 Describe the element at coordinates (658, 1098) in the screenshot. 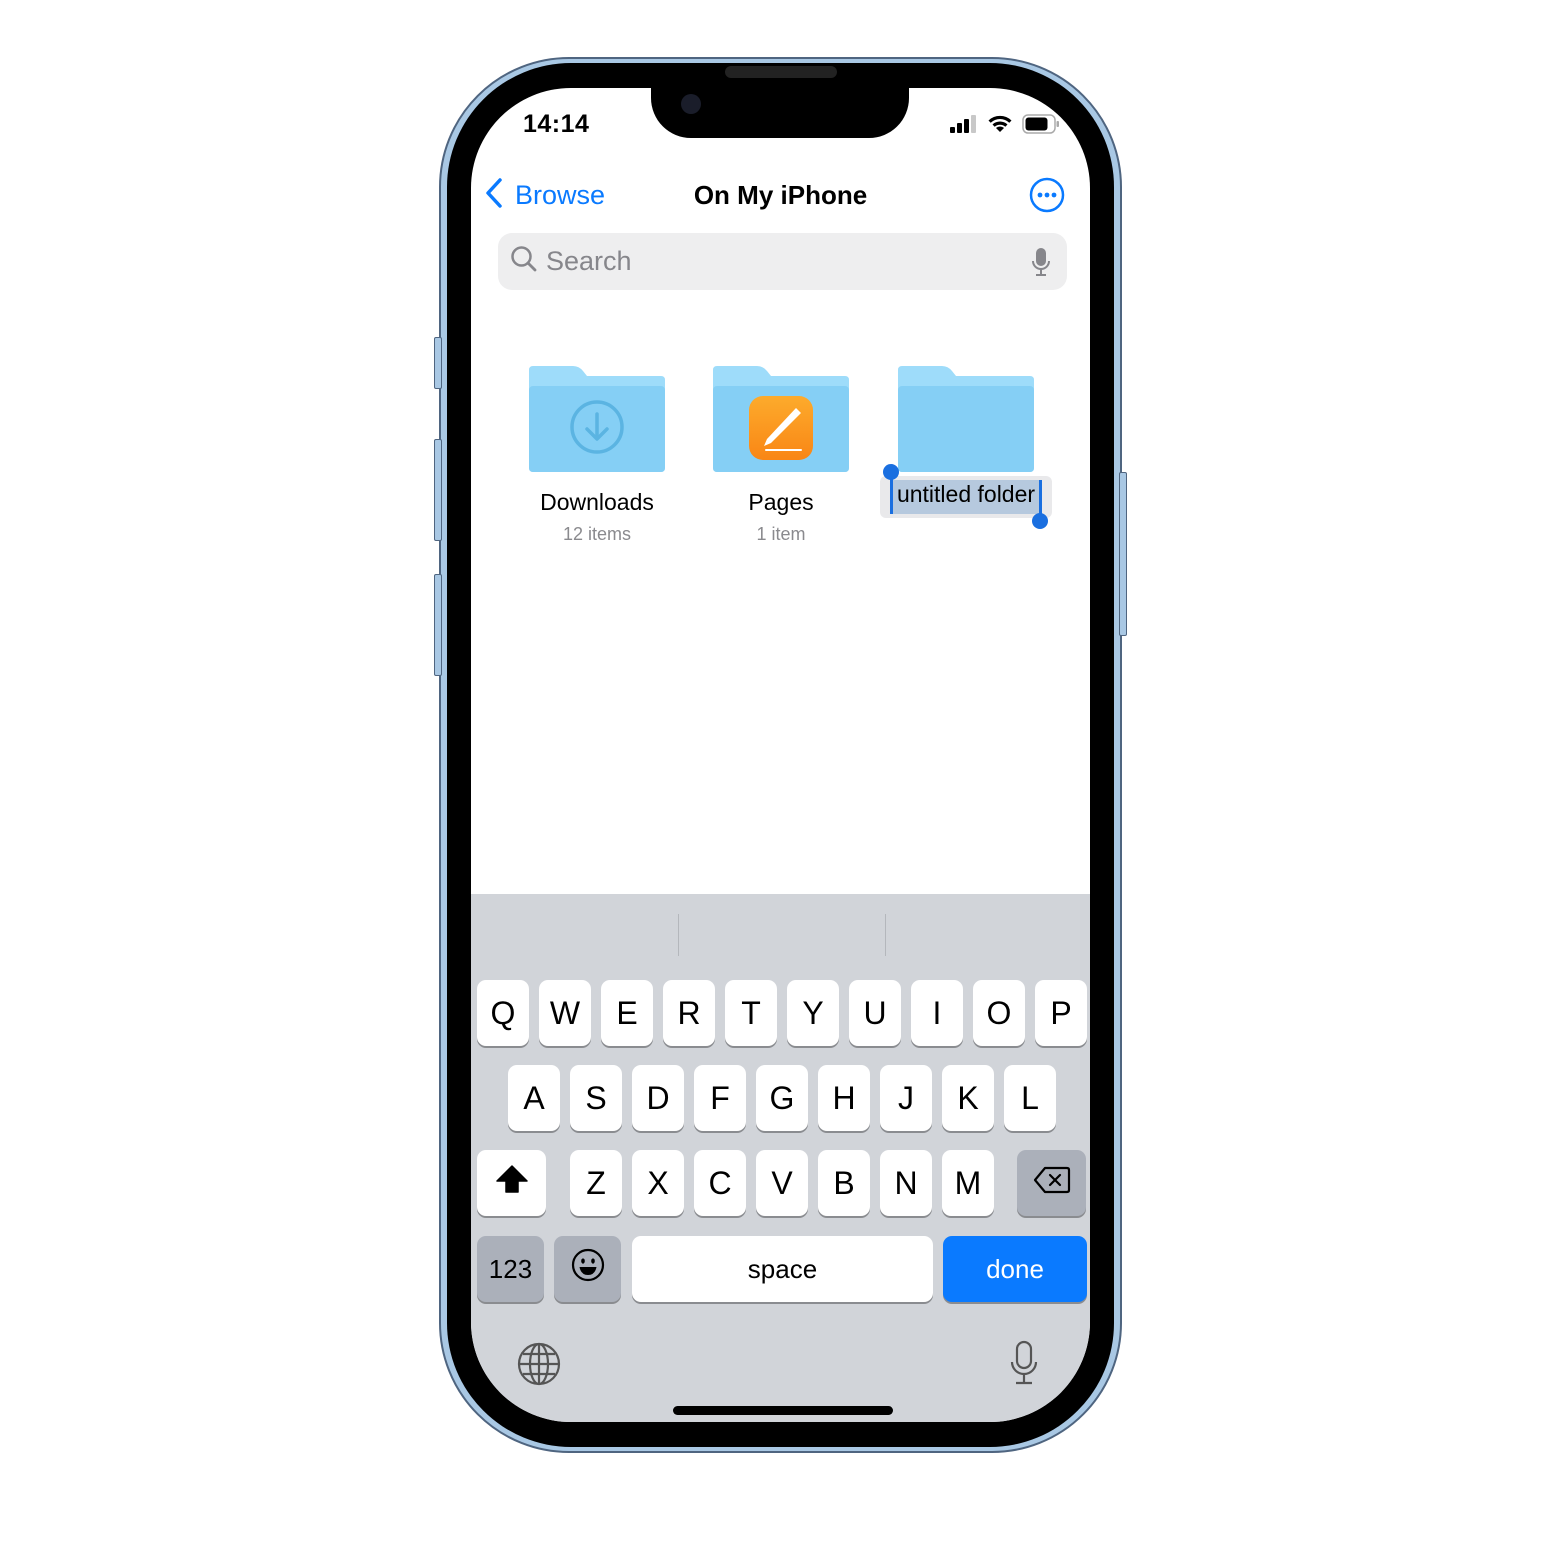

I see `key-d: D` at that location.